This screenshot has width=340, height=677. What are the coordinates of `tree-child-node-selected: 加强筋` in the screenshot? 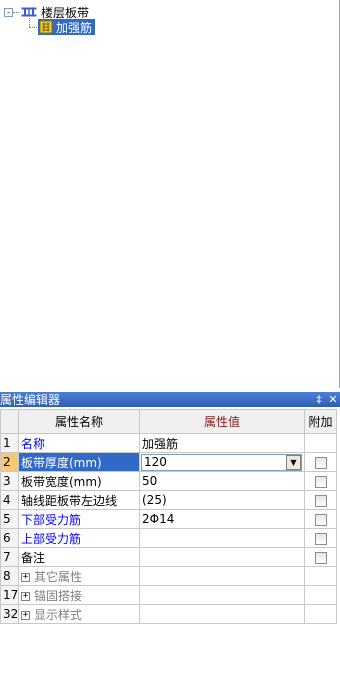 It's located at (67, 27).